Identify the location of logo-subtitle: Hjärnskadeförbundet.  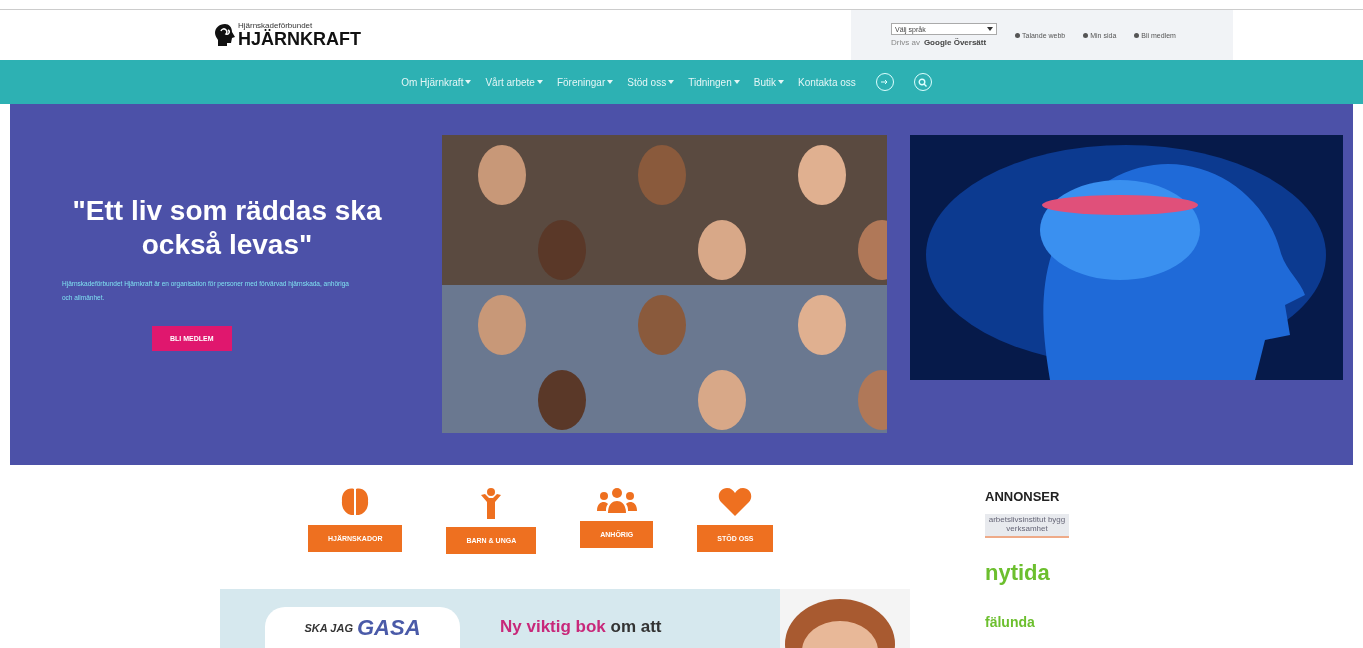
(275, 26).